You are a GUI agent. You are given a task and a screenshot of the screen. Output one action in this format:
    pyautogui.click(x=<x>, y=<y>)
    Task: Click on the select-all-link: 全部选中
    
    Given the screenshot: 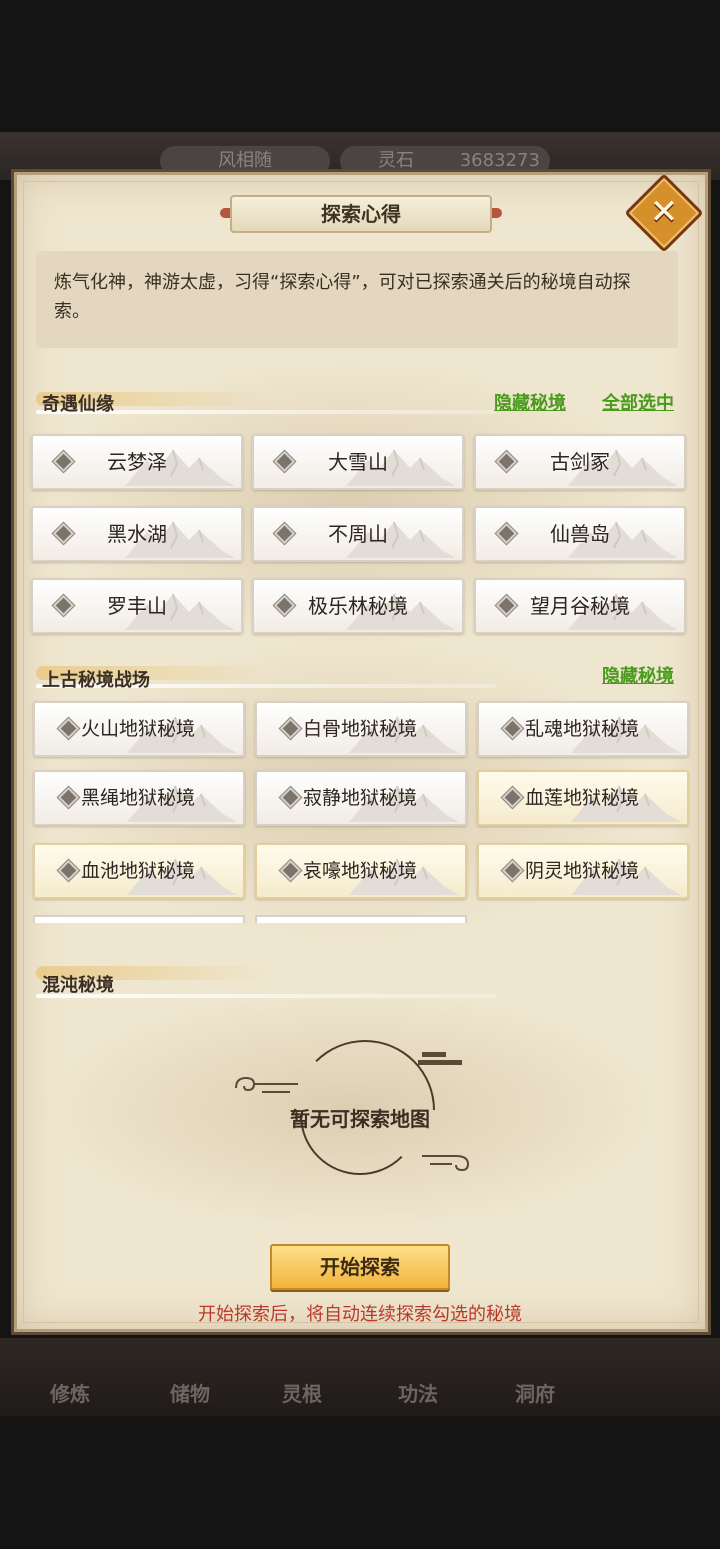 What is the action you would take?
    pyautogui.click(x=638, y=402)
    